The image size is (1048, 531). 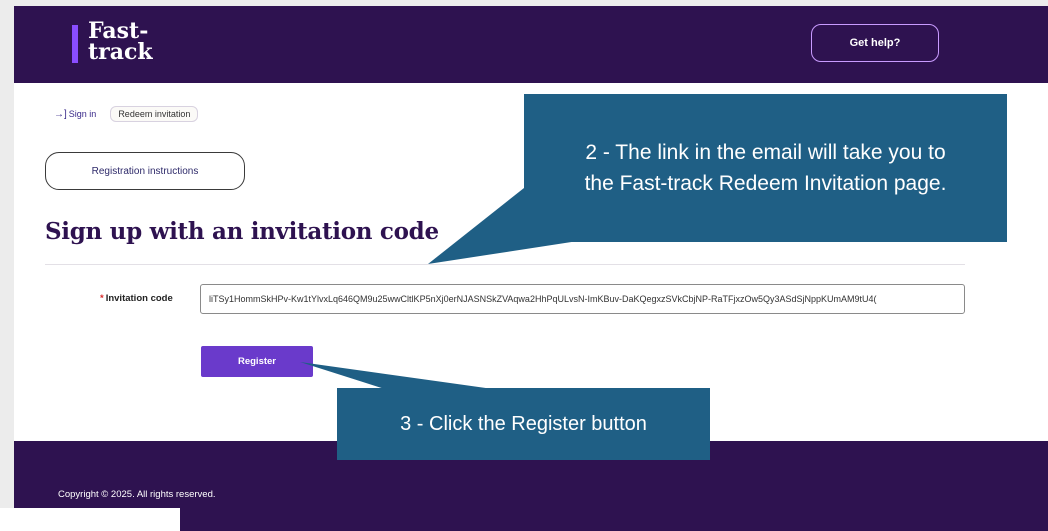 What do you see at coordinates (257, 361) in the screenshot?
I see `register-button: Register` at bounding box center [257, 361].